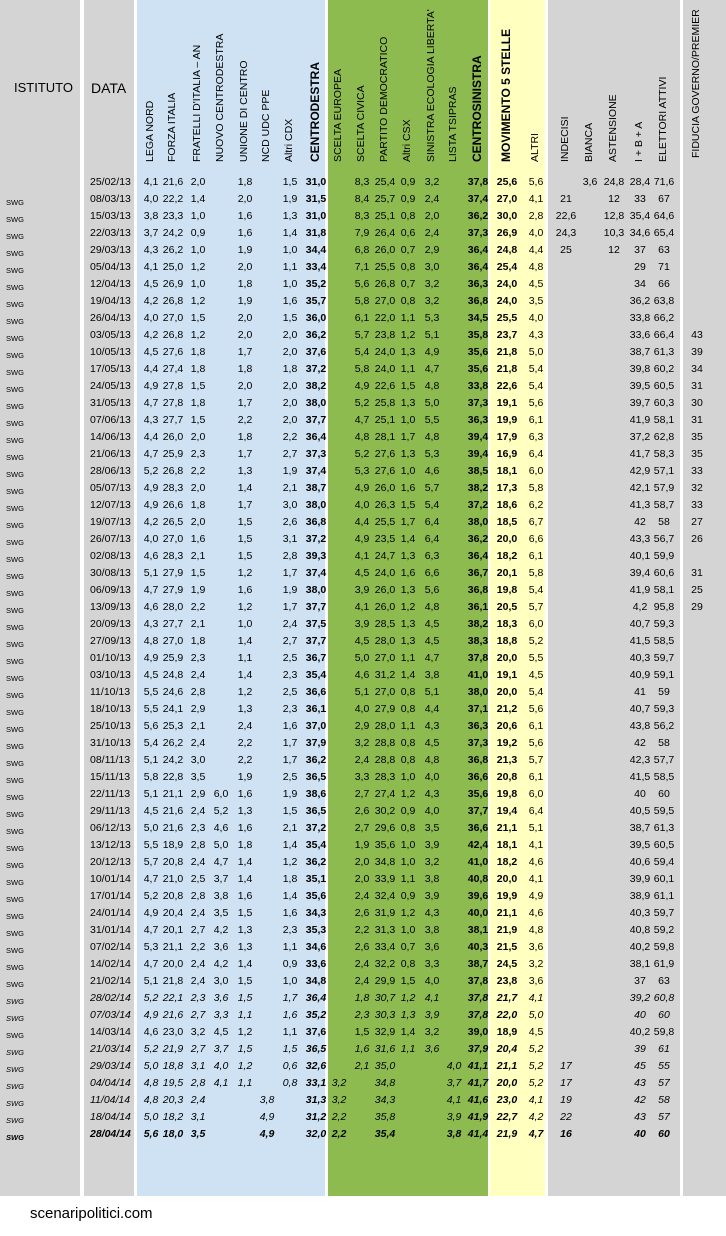 The image size is (726, 1236). I want to click on table-cell: 5,5, so click(151, 845).